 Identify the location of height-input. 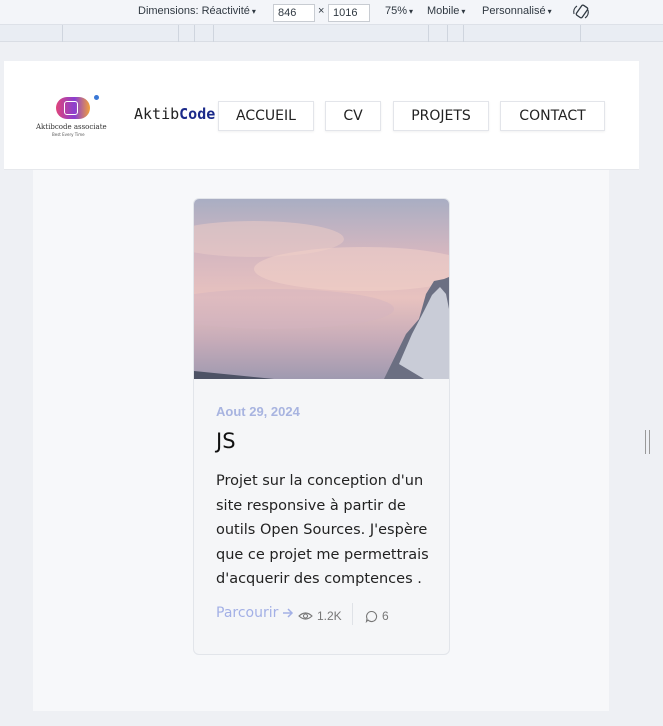
(349, 13).